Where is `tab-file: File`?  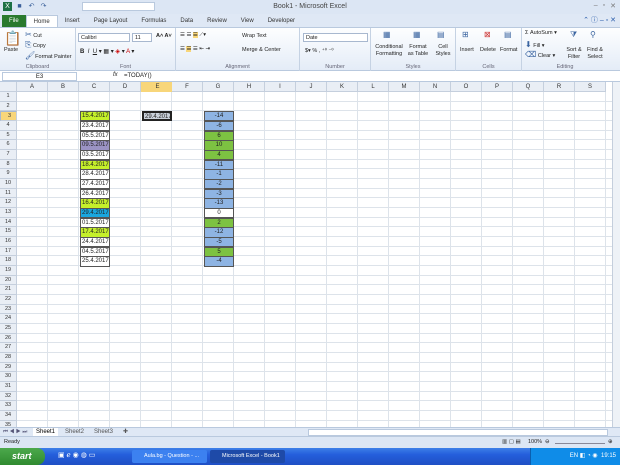 tab-file: File is located at coordinates (14, 21).